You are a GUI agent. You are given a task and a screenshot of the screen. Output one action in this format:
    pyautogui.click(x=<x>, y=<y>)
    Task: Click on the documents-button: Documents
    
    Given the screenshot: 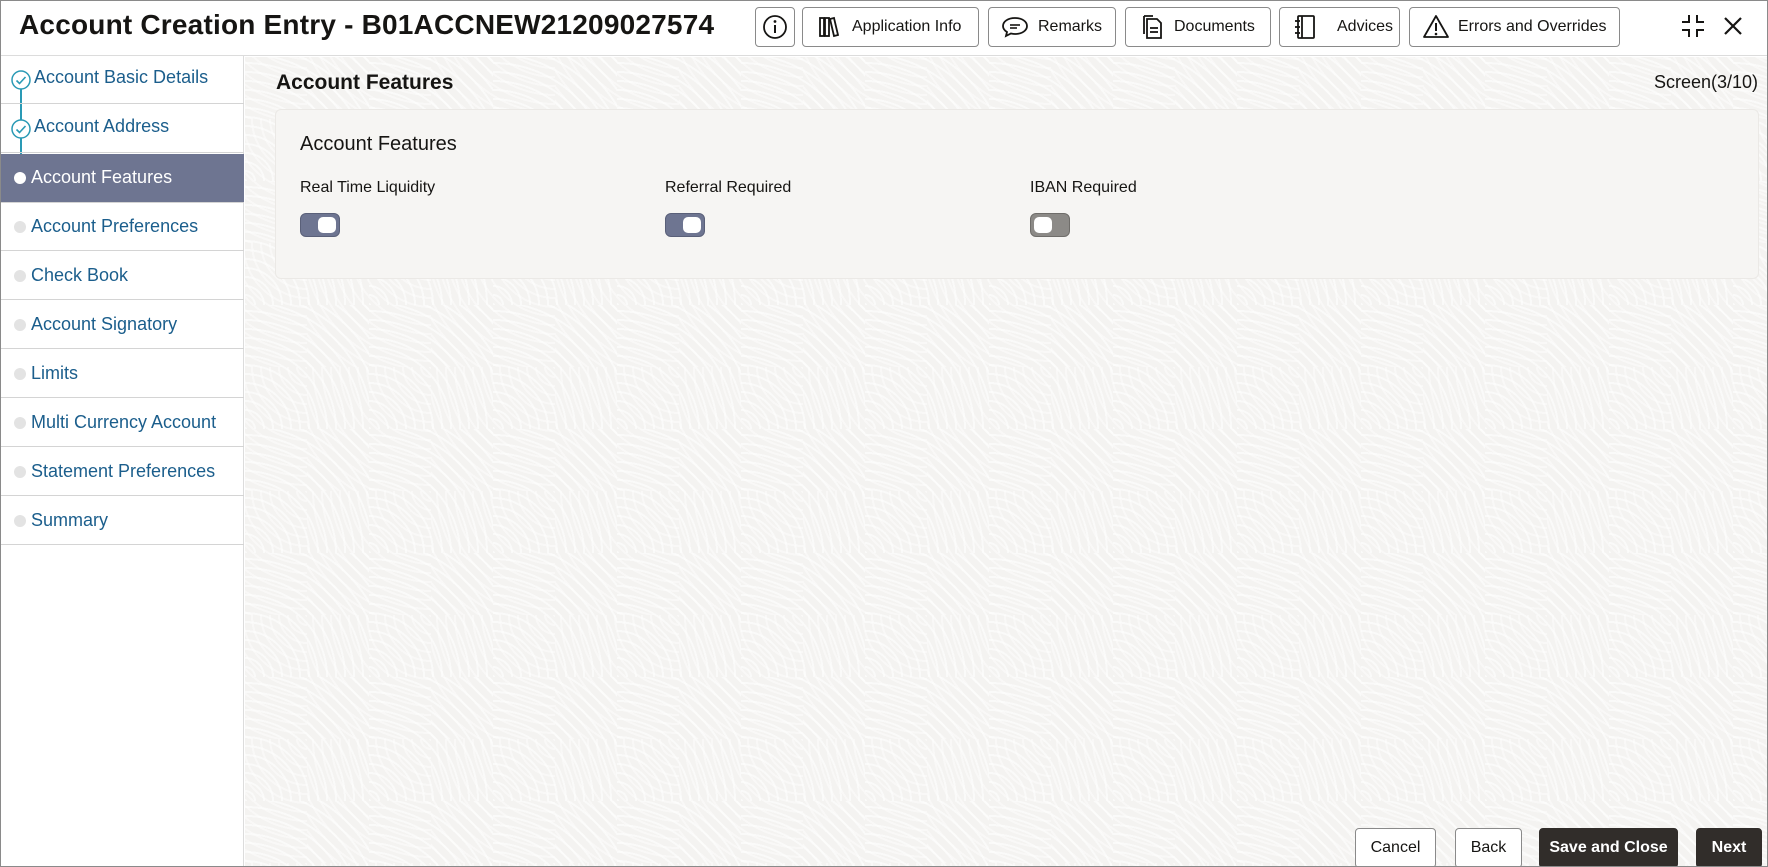 What is the action you would take?
    pyautogui.click(x=1198, y=27)
    